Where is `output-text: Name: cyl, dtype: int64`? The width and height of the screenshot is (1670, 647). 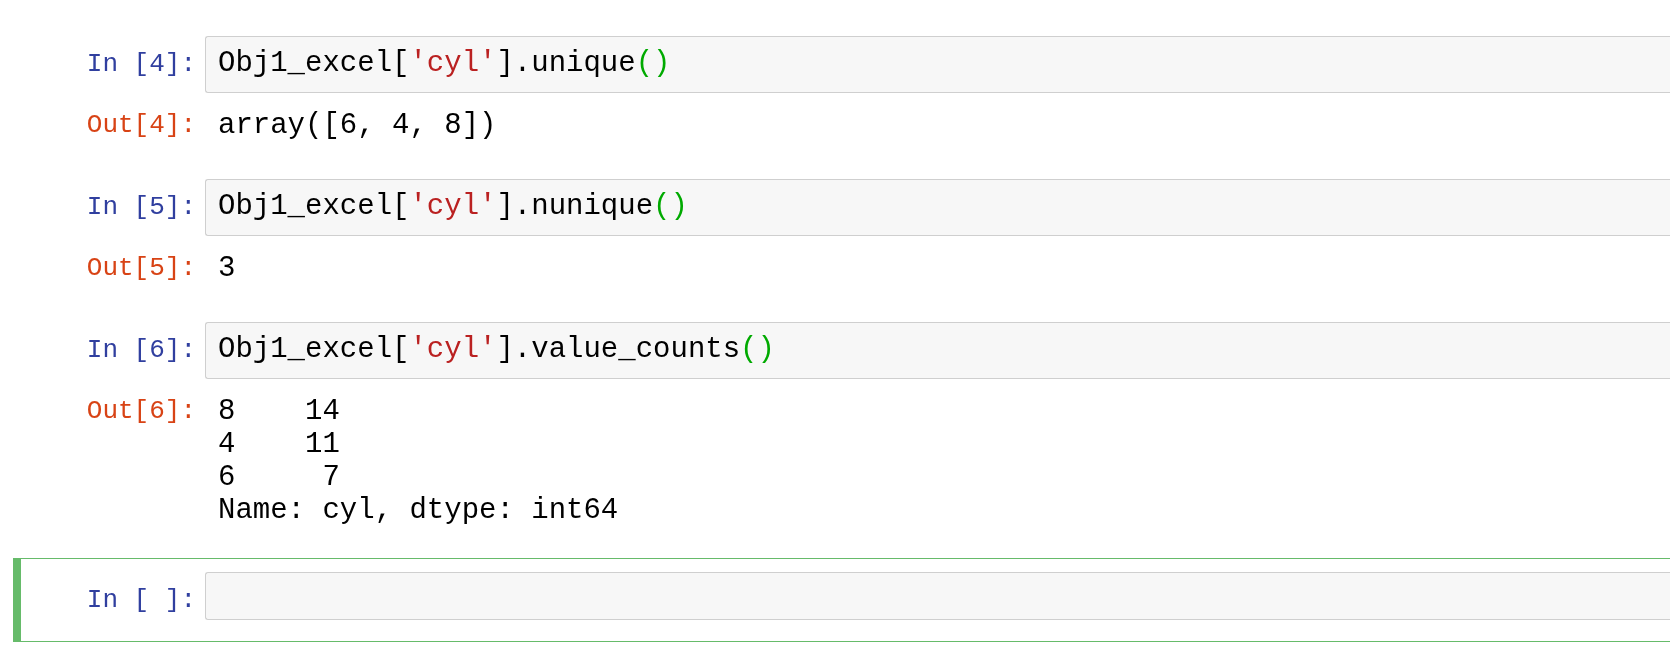 output-text: Name: cyl, dtype: int64 is located at coordinates (418, 510).